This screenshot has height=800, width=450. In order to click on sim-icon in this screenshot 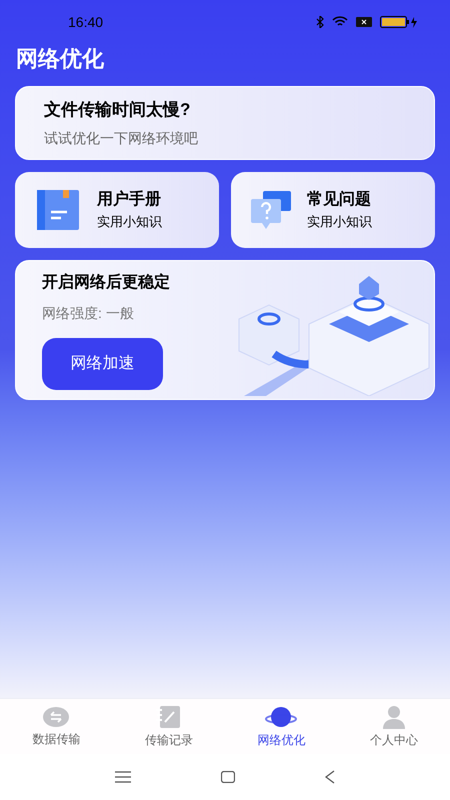, I will do `click(364, 22)`.